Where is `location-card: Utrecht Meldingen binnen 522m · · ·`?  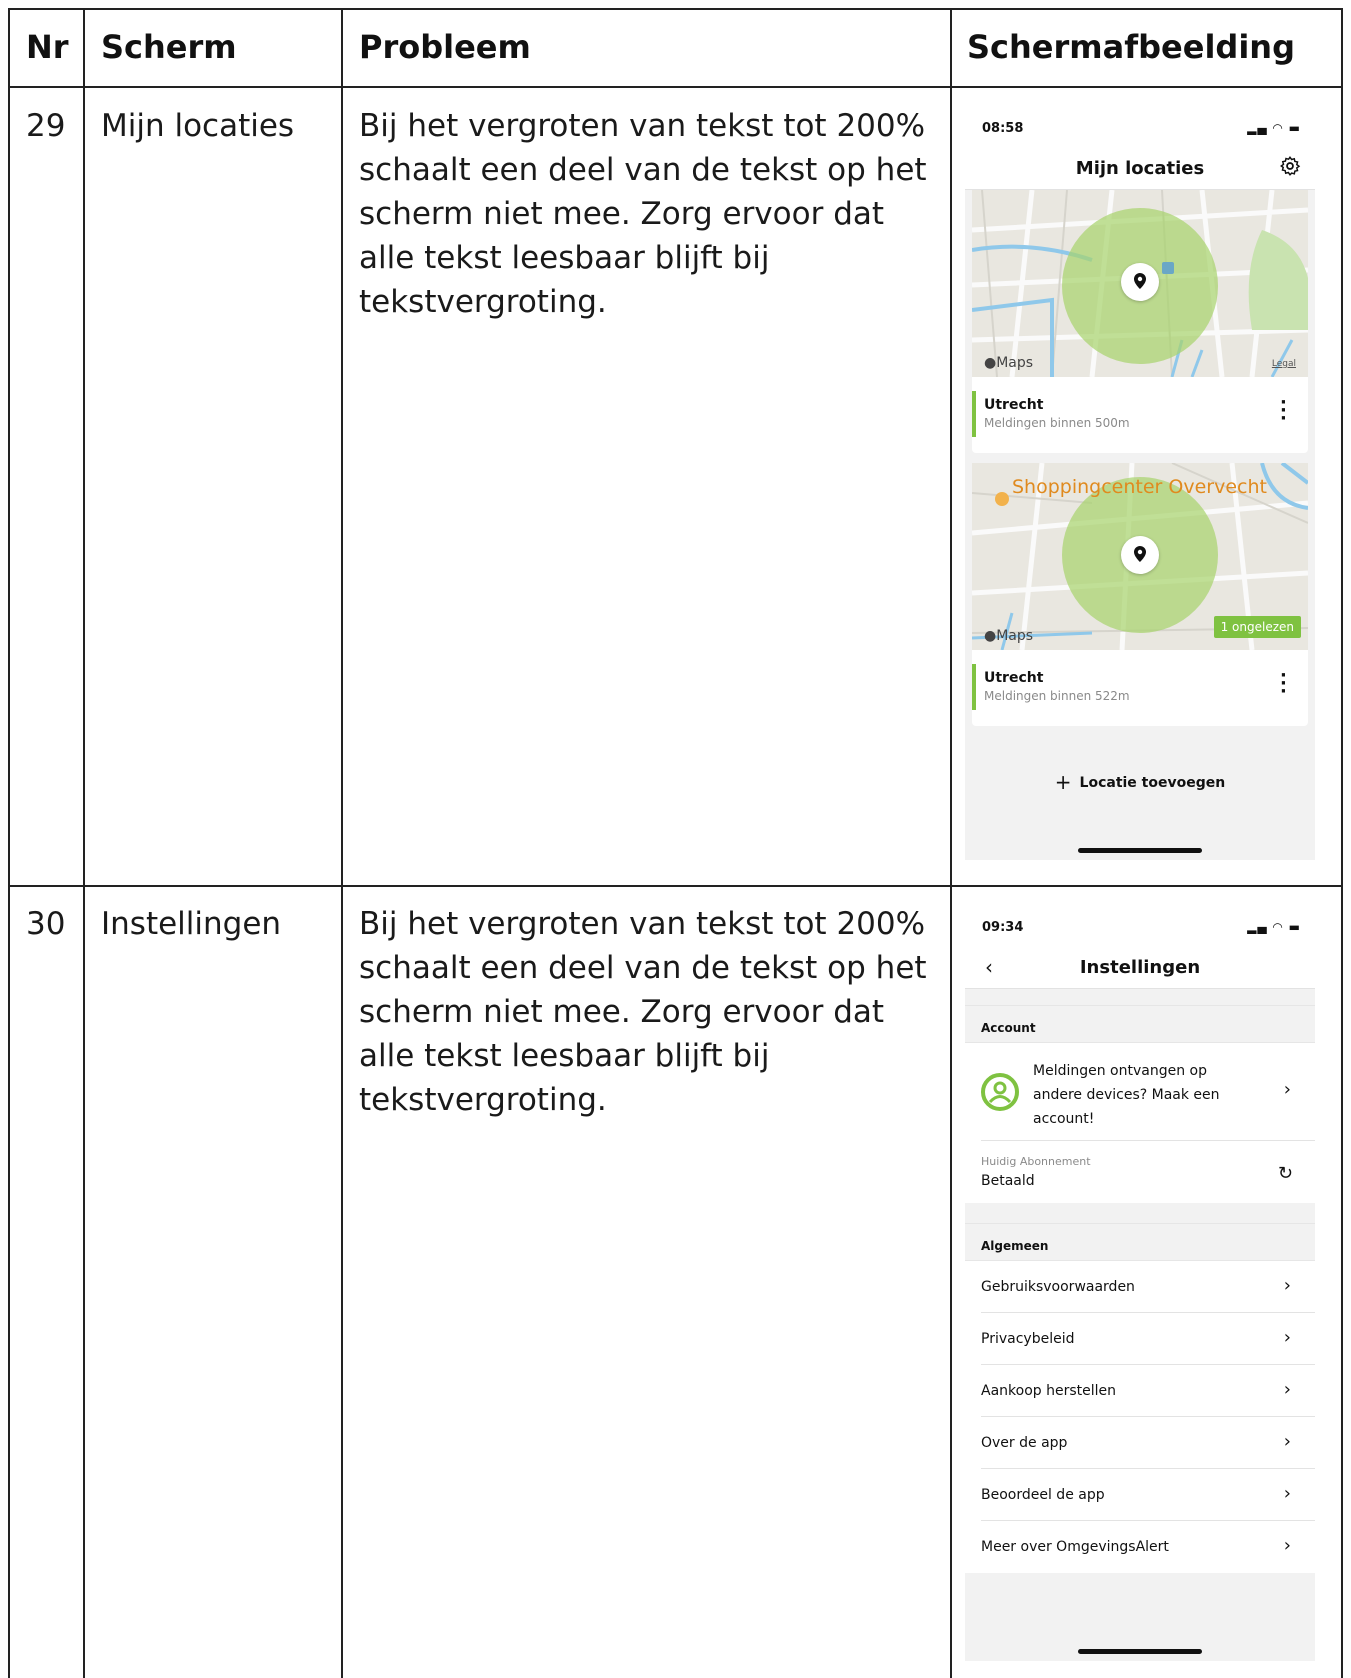
location-card: Utrecht Meldingen binnen 522m · · · is located at coordinates (1140, 688).